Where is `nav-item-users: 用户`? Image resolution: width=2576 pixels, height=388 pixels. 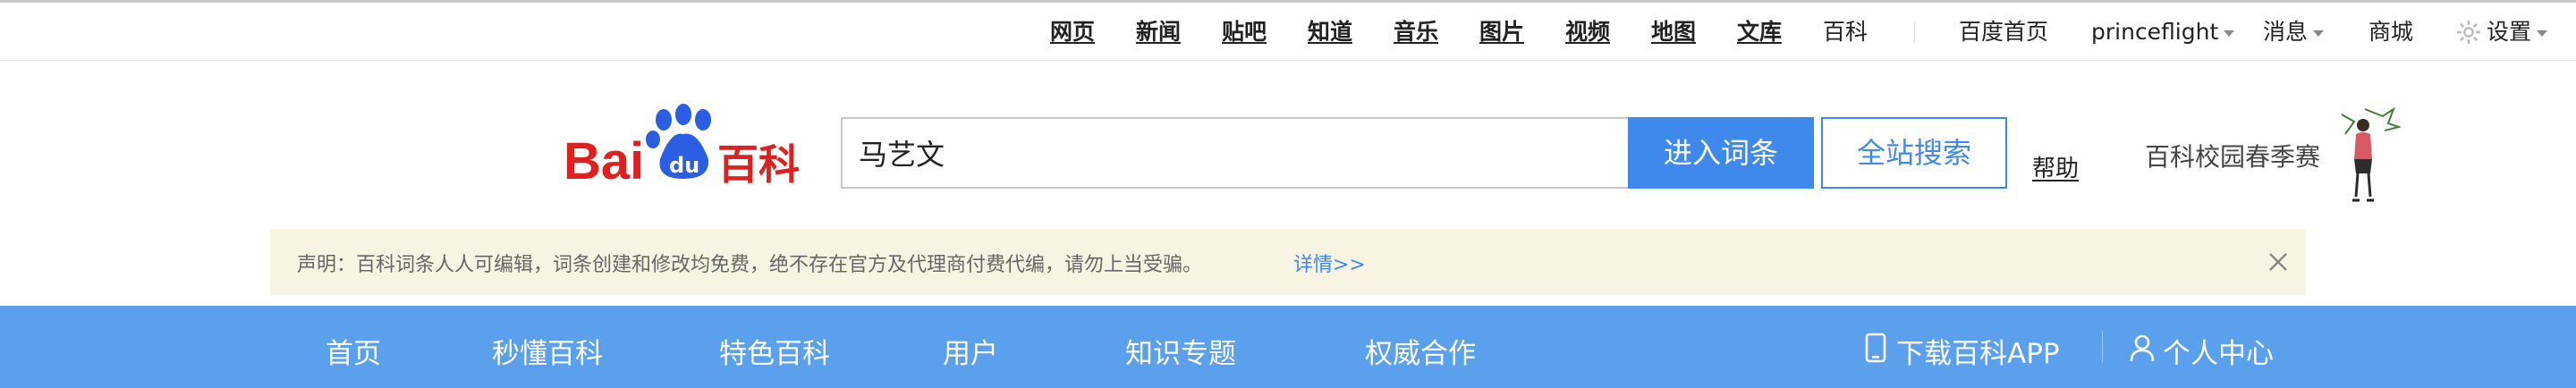
nav-item-users: 用户 is located at coordinates (970, 351).